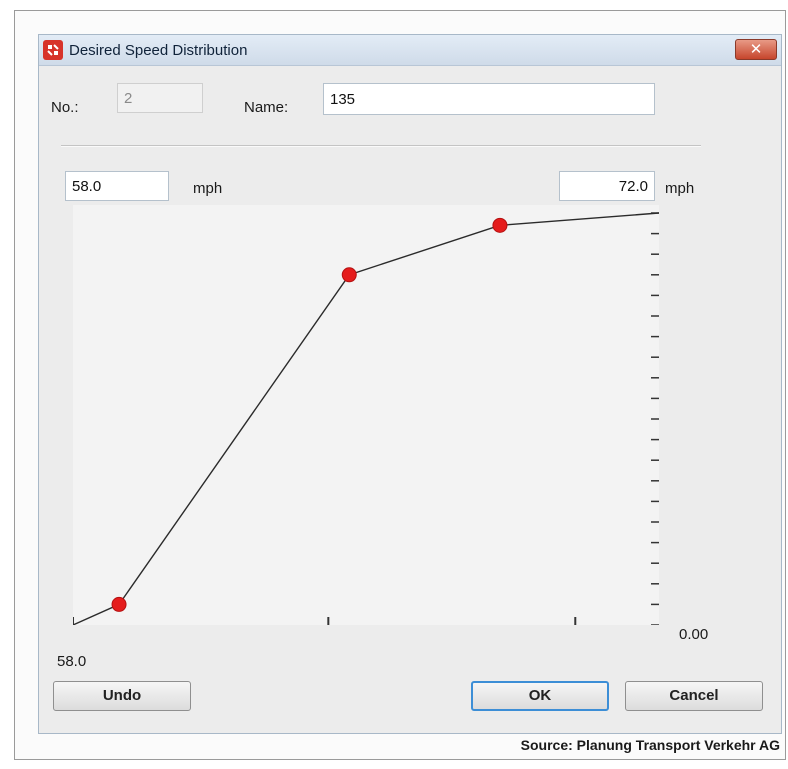  I want to click on undo-button: Undo, so click(122, 696).